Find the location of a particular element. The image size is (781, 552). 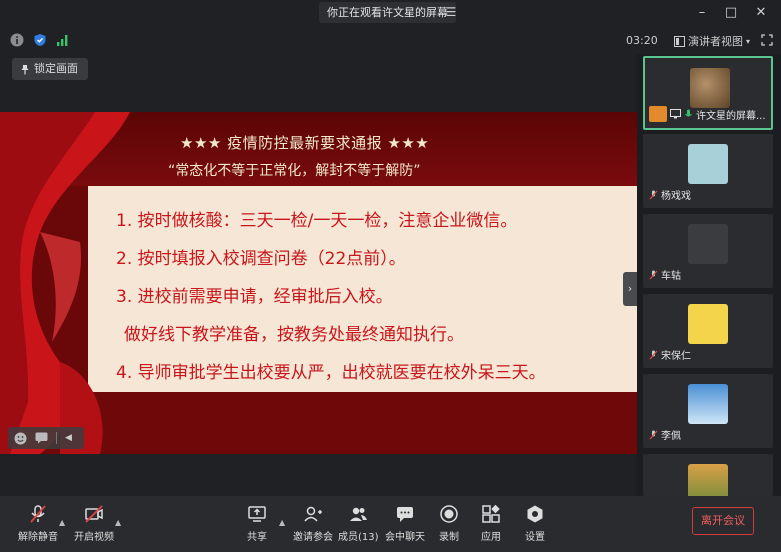

participant-tile: 宋保仁 is located at coordinates (708, 331).